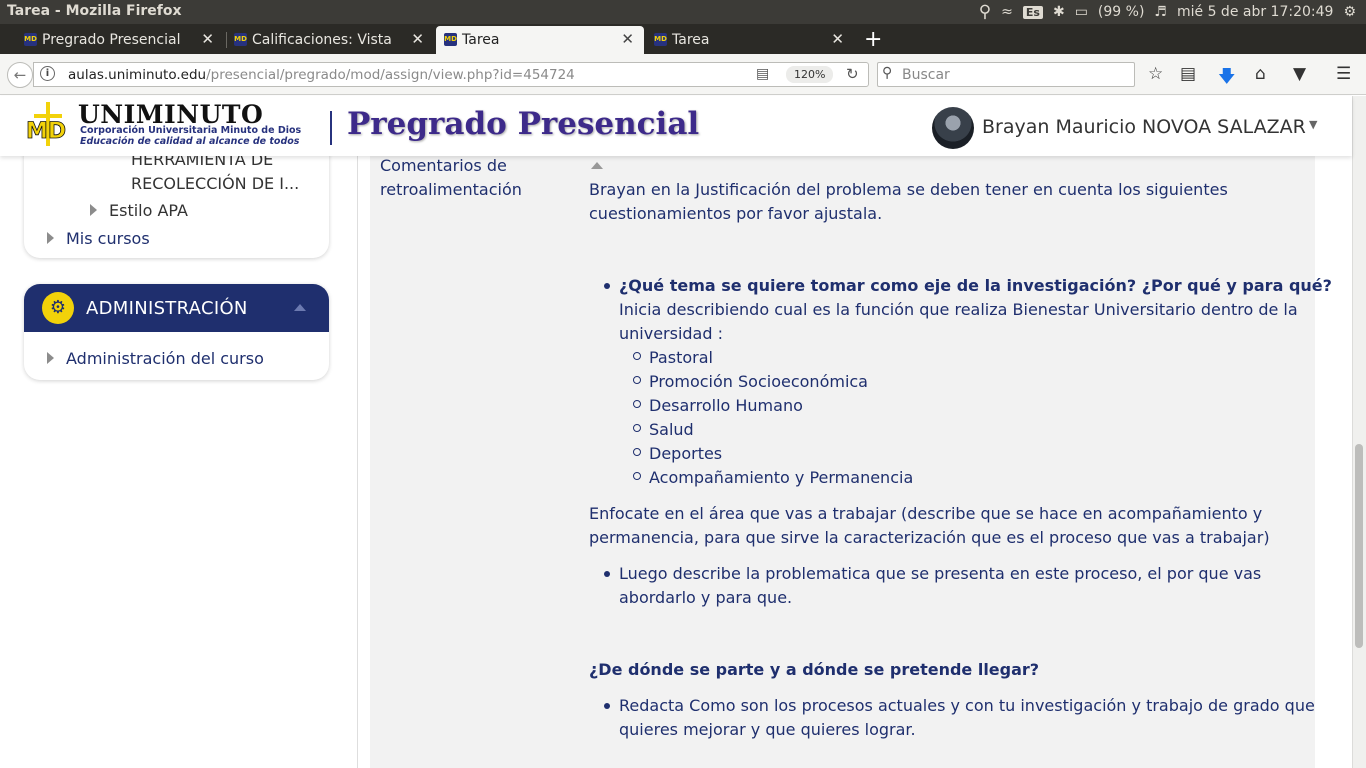  Describe the element at coordinates (111, 40) in the screenshot. I see `tab-label: Pregrado Presencial` at that location.